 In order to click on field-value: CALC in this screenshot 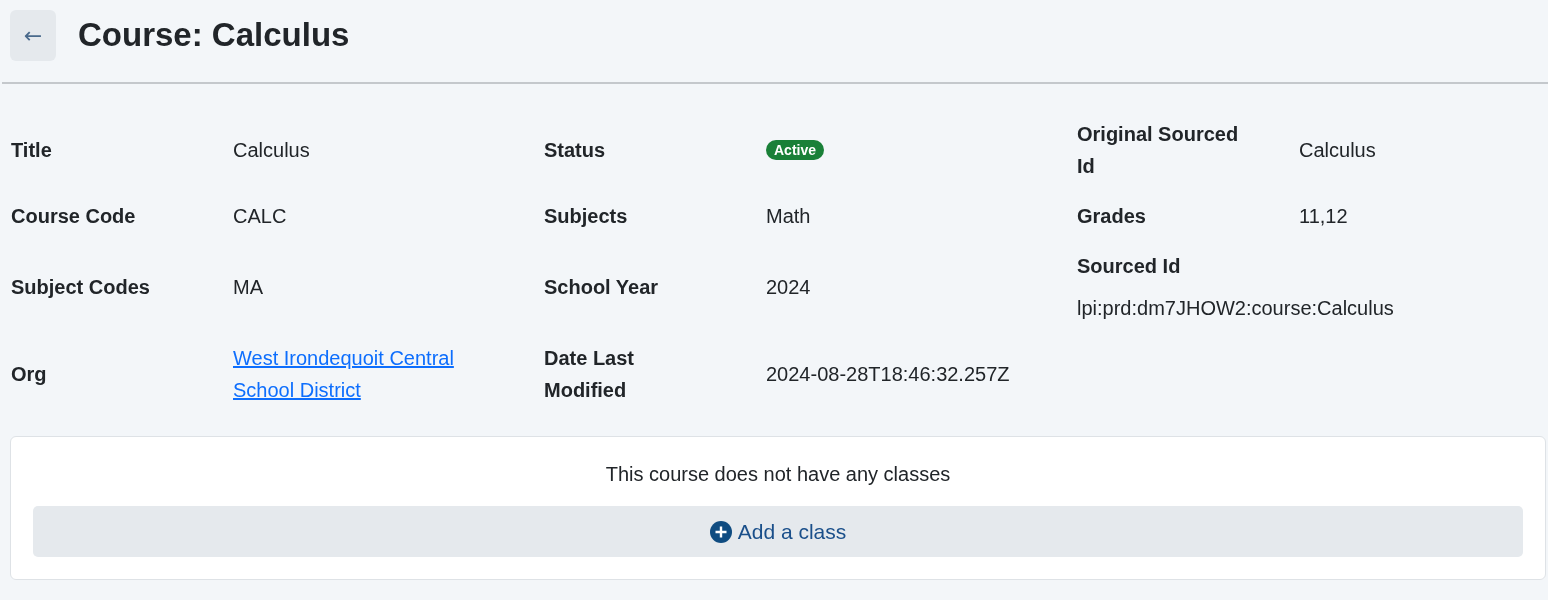, I will do `click(260, 216)`.